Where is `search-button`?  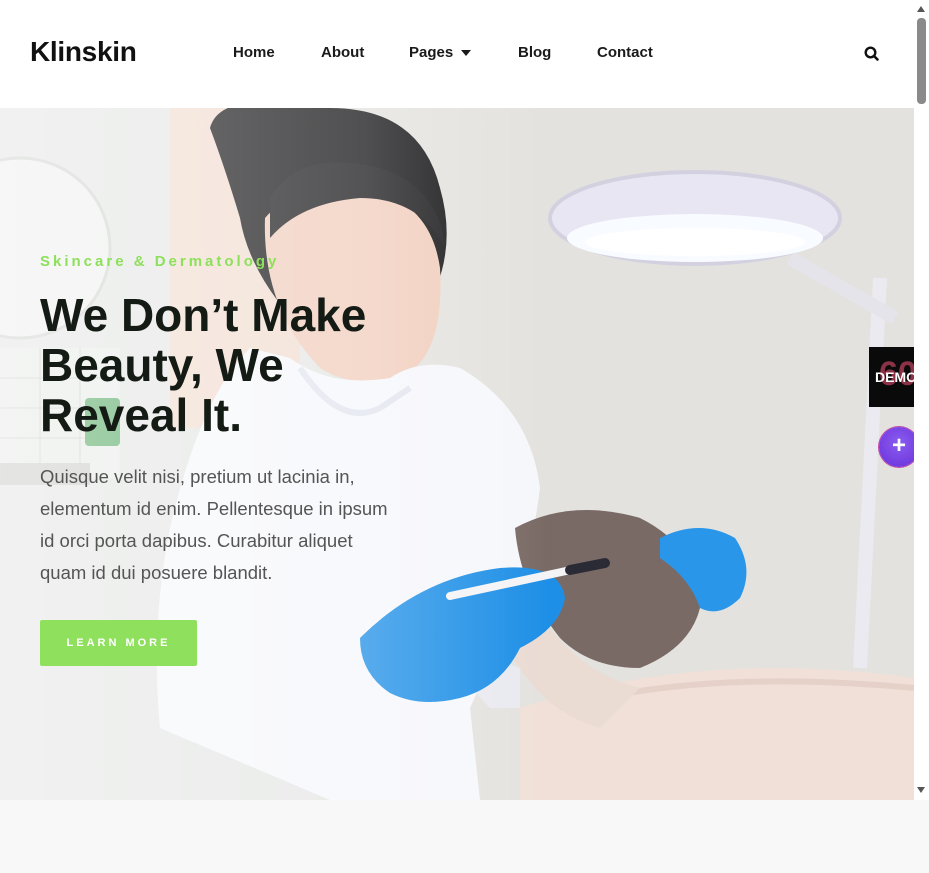 search-button is located at coordinates (872, 54).